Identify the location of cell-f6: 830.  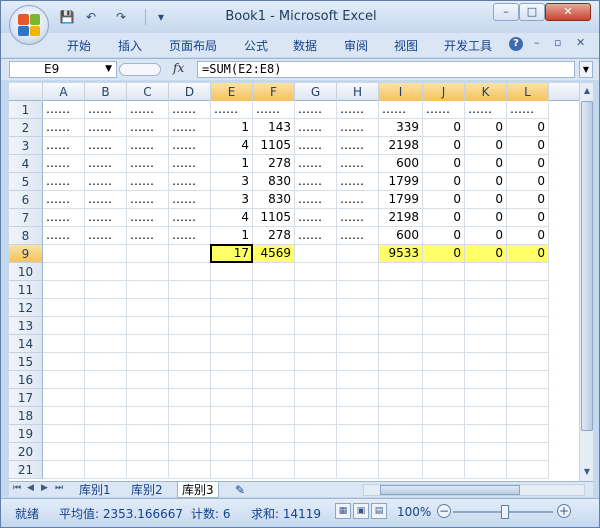
(274, 200).